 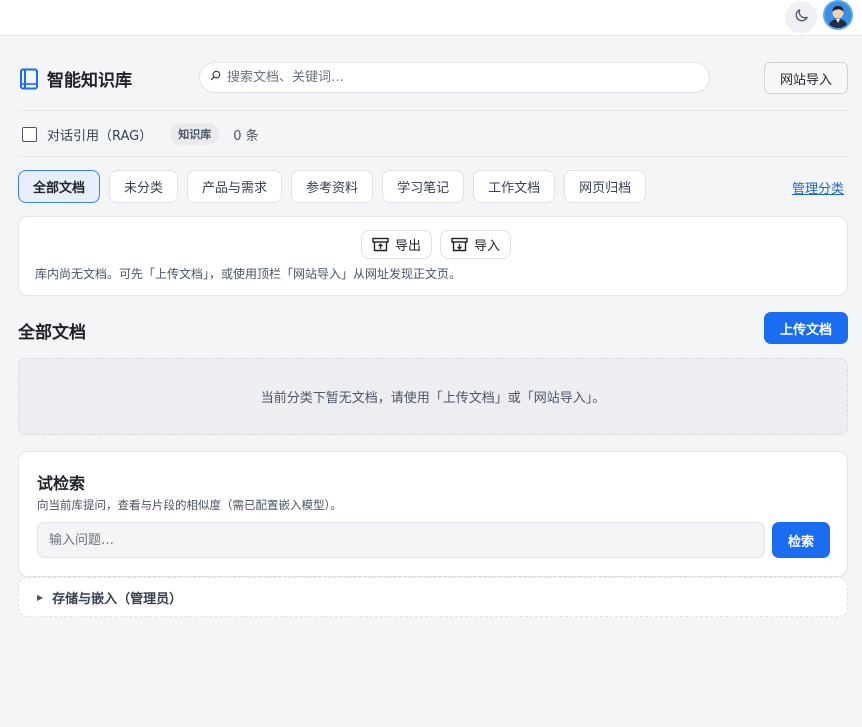 What do you see at coordinates (99, 134) in the screenshot?
I see `rag-label: 对话引用（RAG）` at bounding box center [99, 134].